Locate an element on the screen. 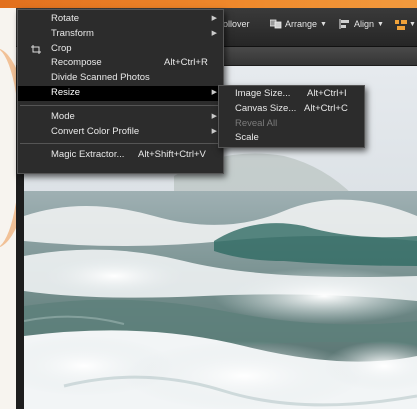  menu-item-label: Recompose is located at coordinates (76, 63).